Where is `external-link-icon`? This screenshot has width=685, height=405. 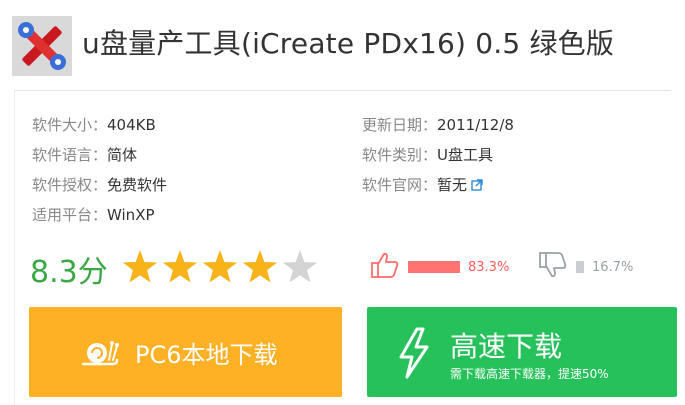
external-link-icon is located at coordinates (477, 186).